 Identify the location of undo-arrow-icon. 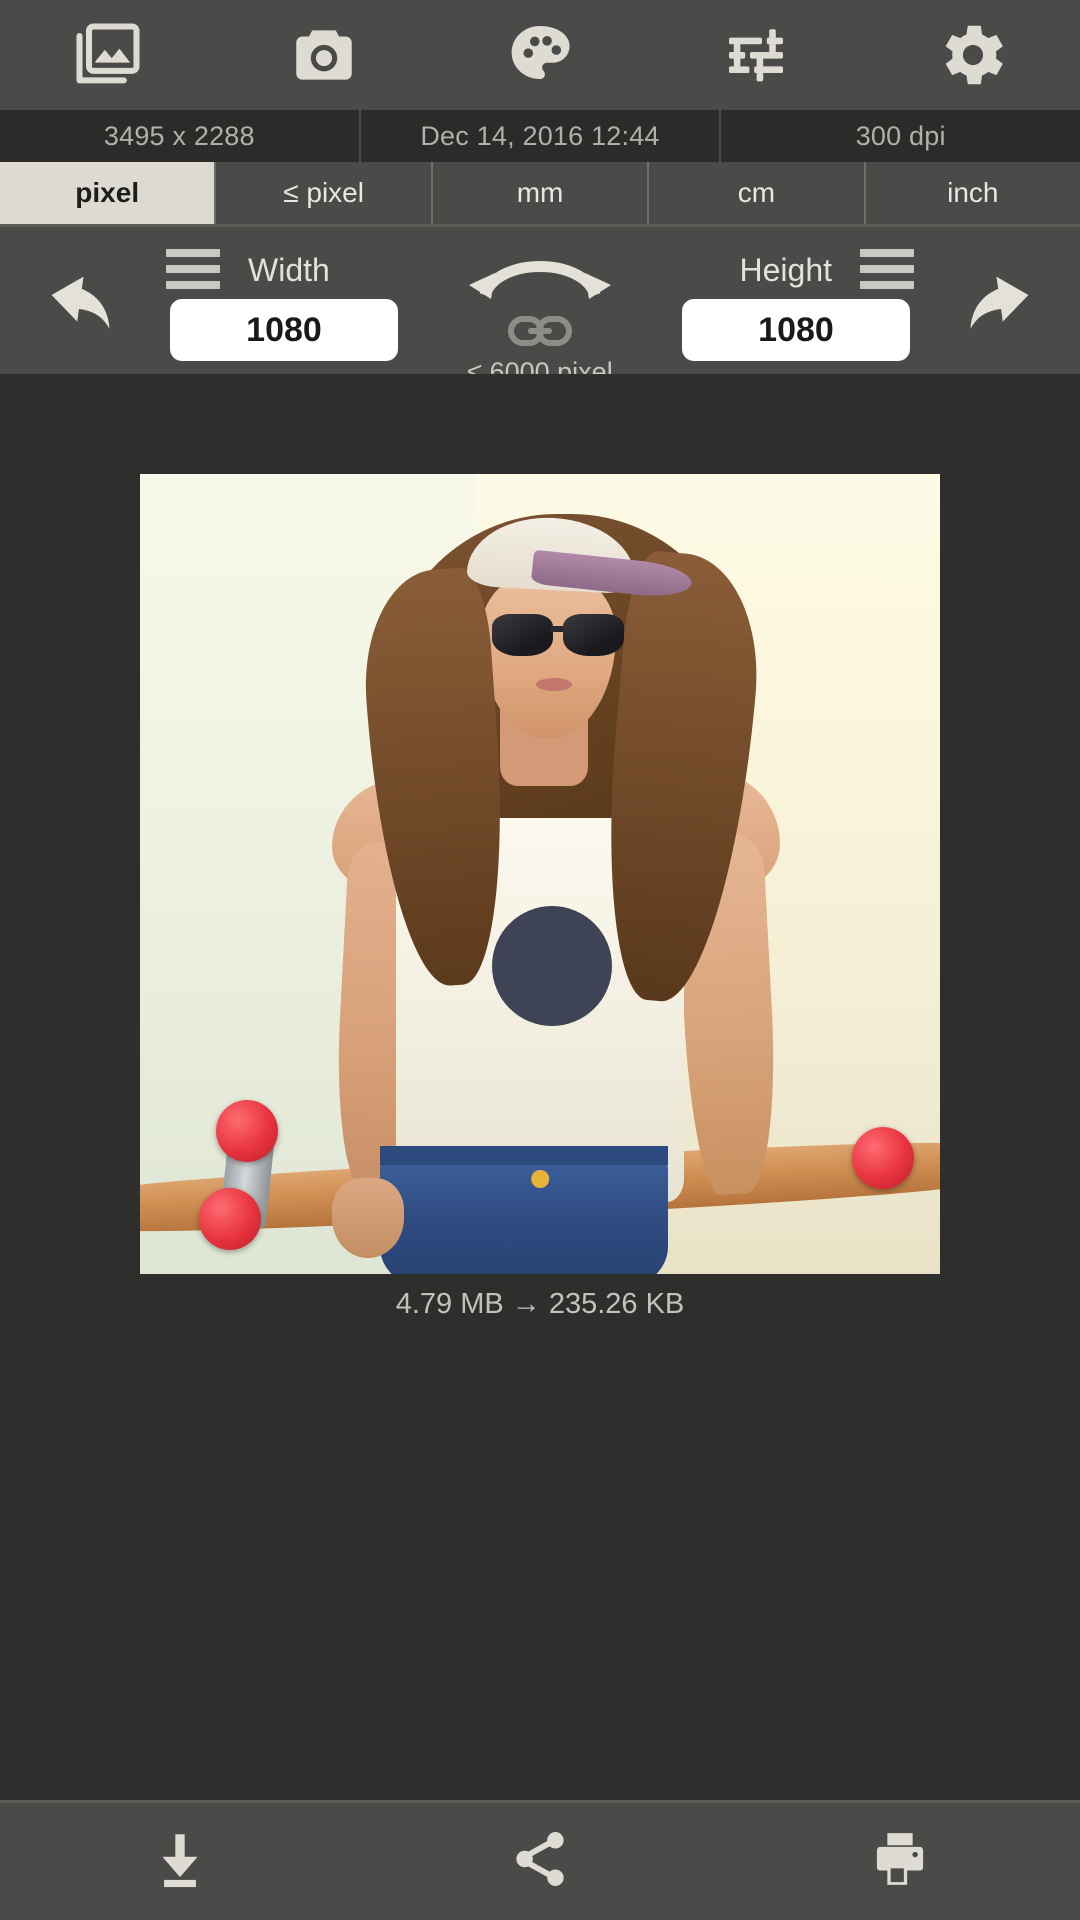
(82, 312).